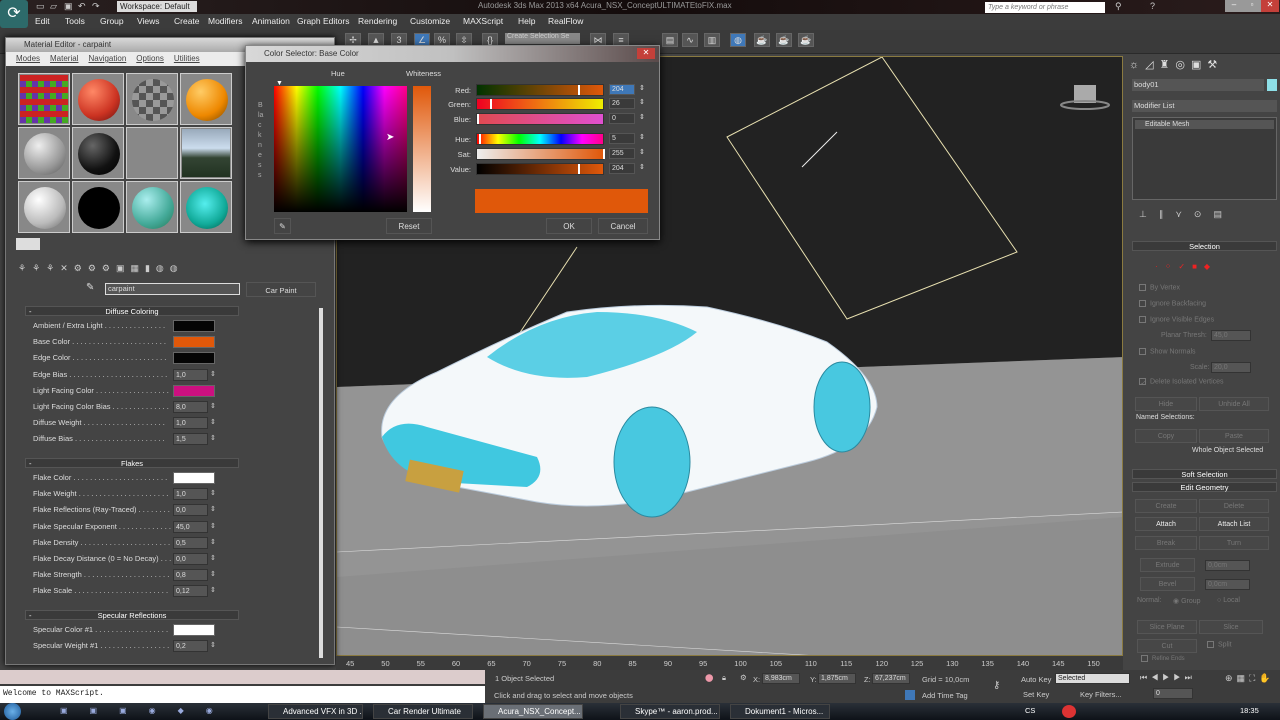  Describe the element at coordinates (172, 289) in the screenshot. I see `material-name-field: carpaint` at that location.